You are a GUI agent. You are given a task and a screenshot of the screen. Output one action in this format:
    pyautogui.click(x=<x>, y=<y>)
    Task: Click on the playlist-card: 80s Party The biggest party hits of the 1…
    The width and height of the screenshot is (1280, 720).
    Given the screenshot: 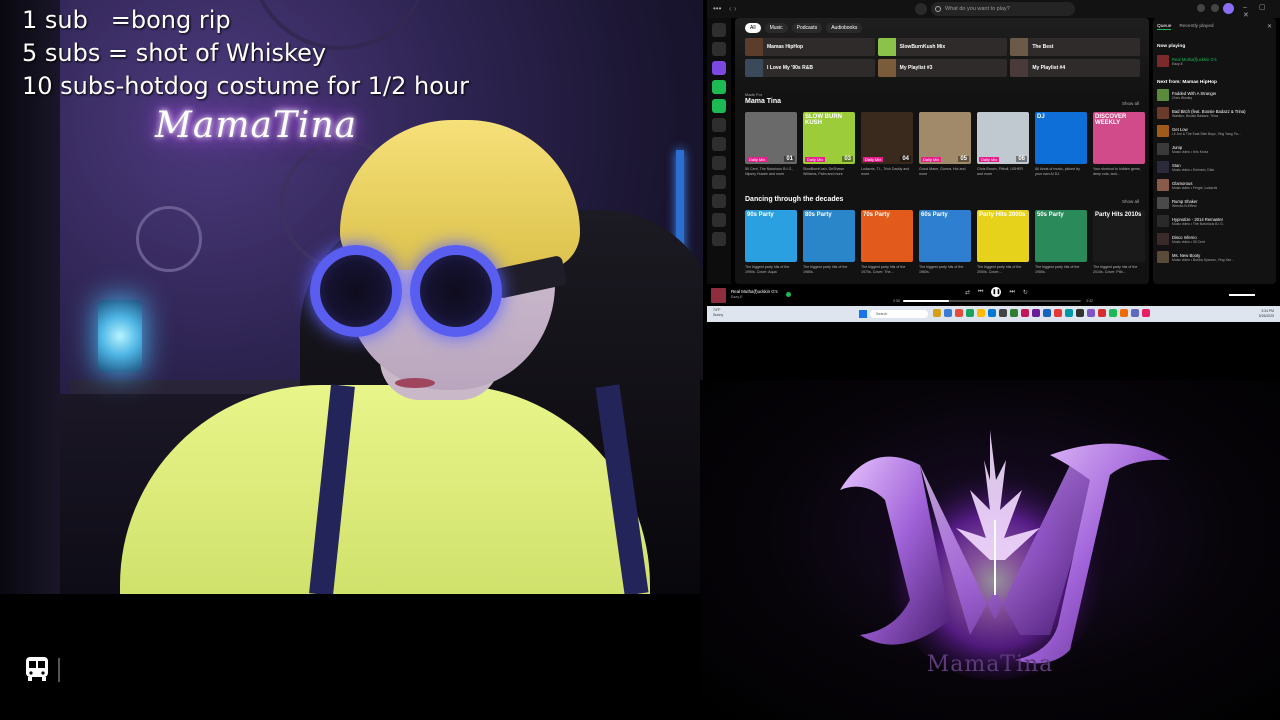 What is the action you would take?
    pyautogui.click(x=829, y=242)
    